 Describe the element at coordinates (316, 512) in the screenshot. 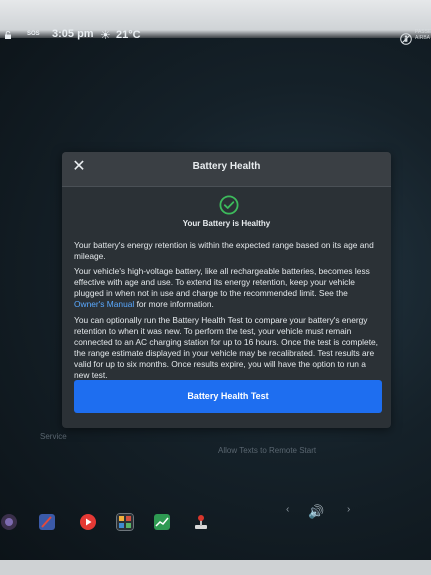

I see `volume-icon: 🔊` at that location.